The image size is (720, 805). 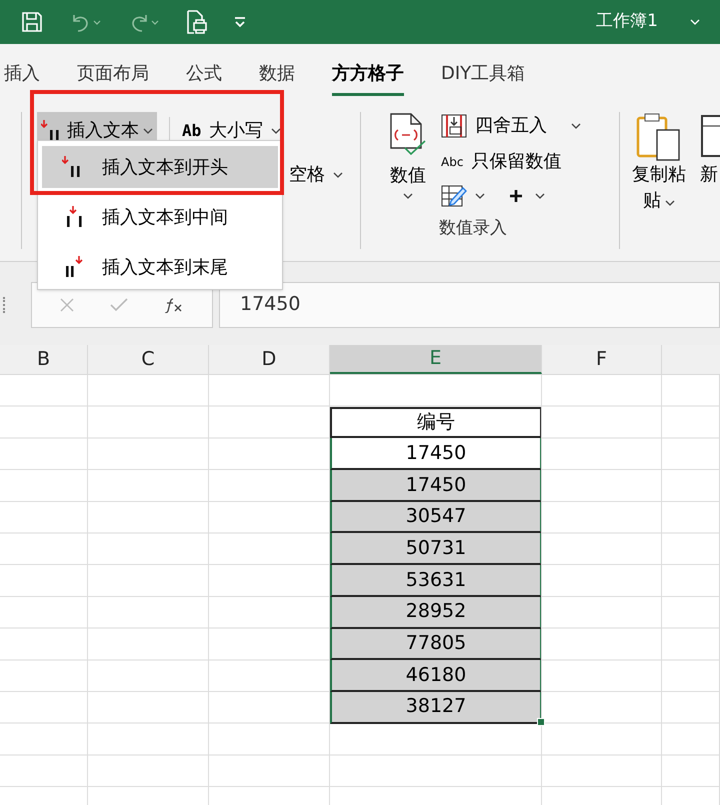 I want to click on case-icon: Ab, so click(x=192, y=130).